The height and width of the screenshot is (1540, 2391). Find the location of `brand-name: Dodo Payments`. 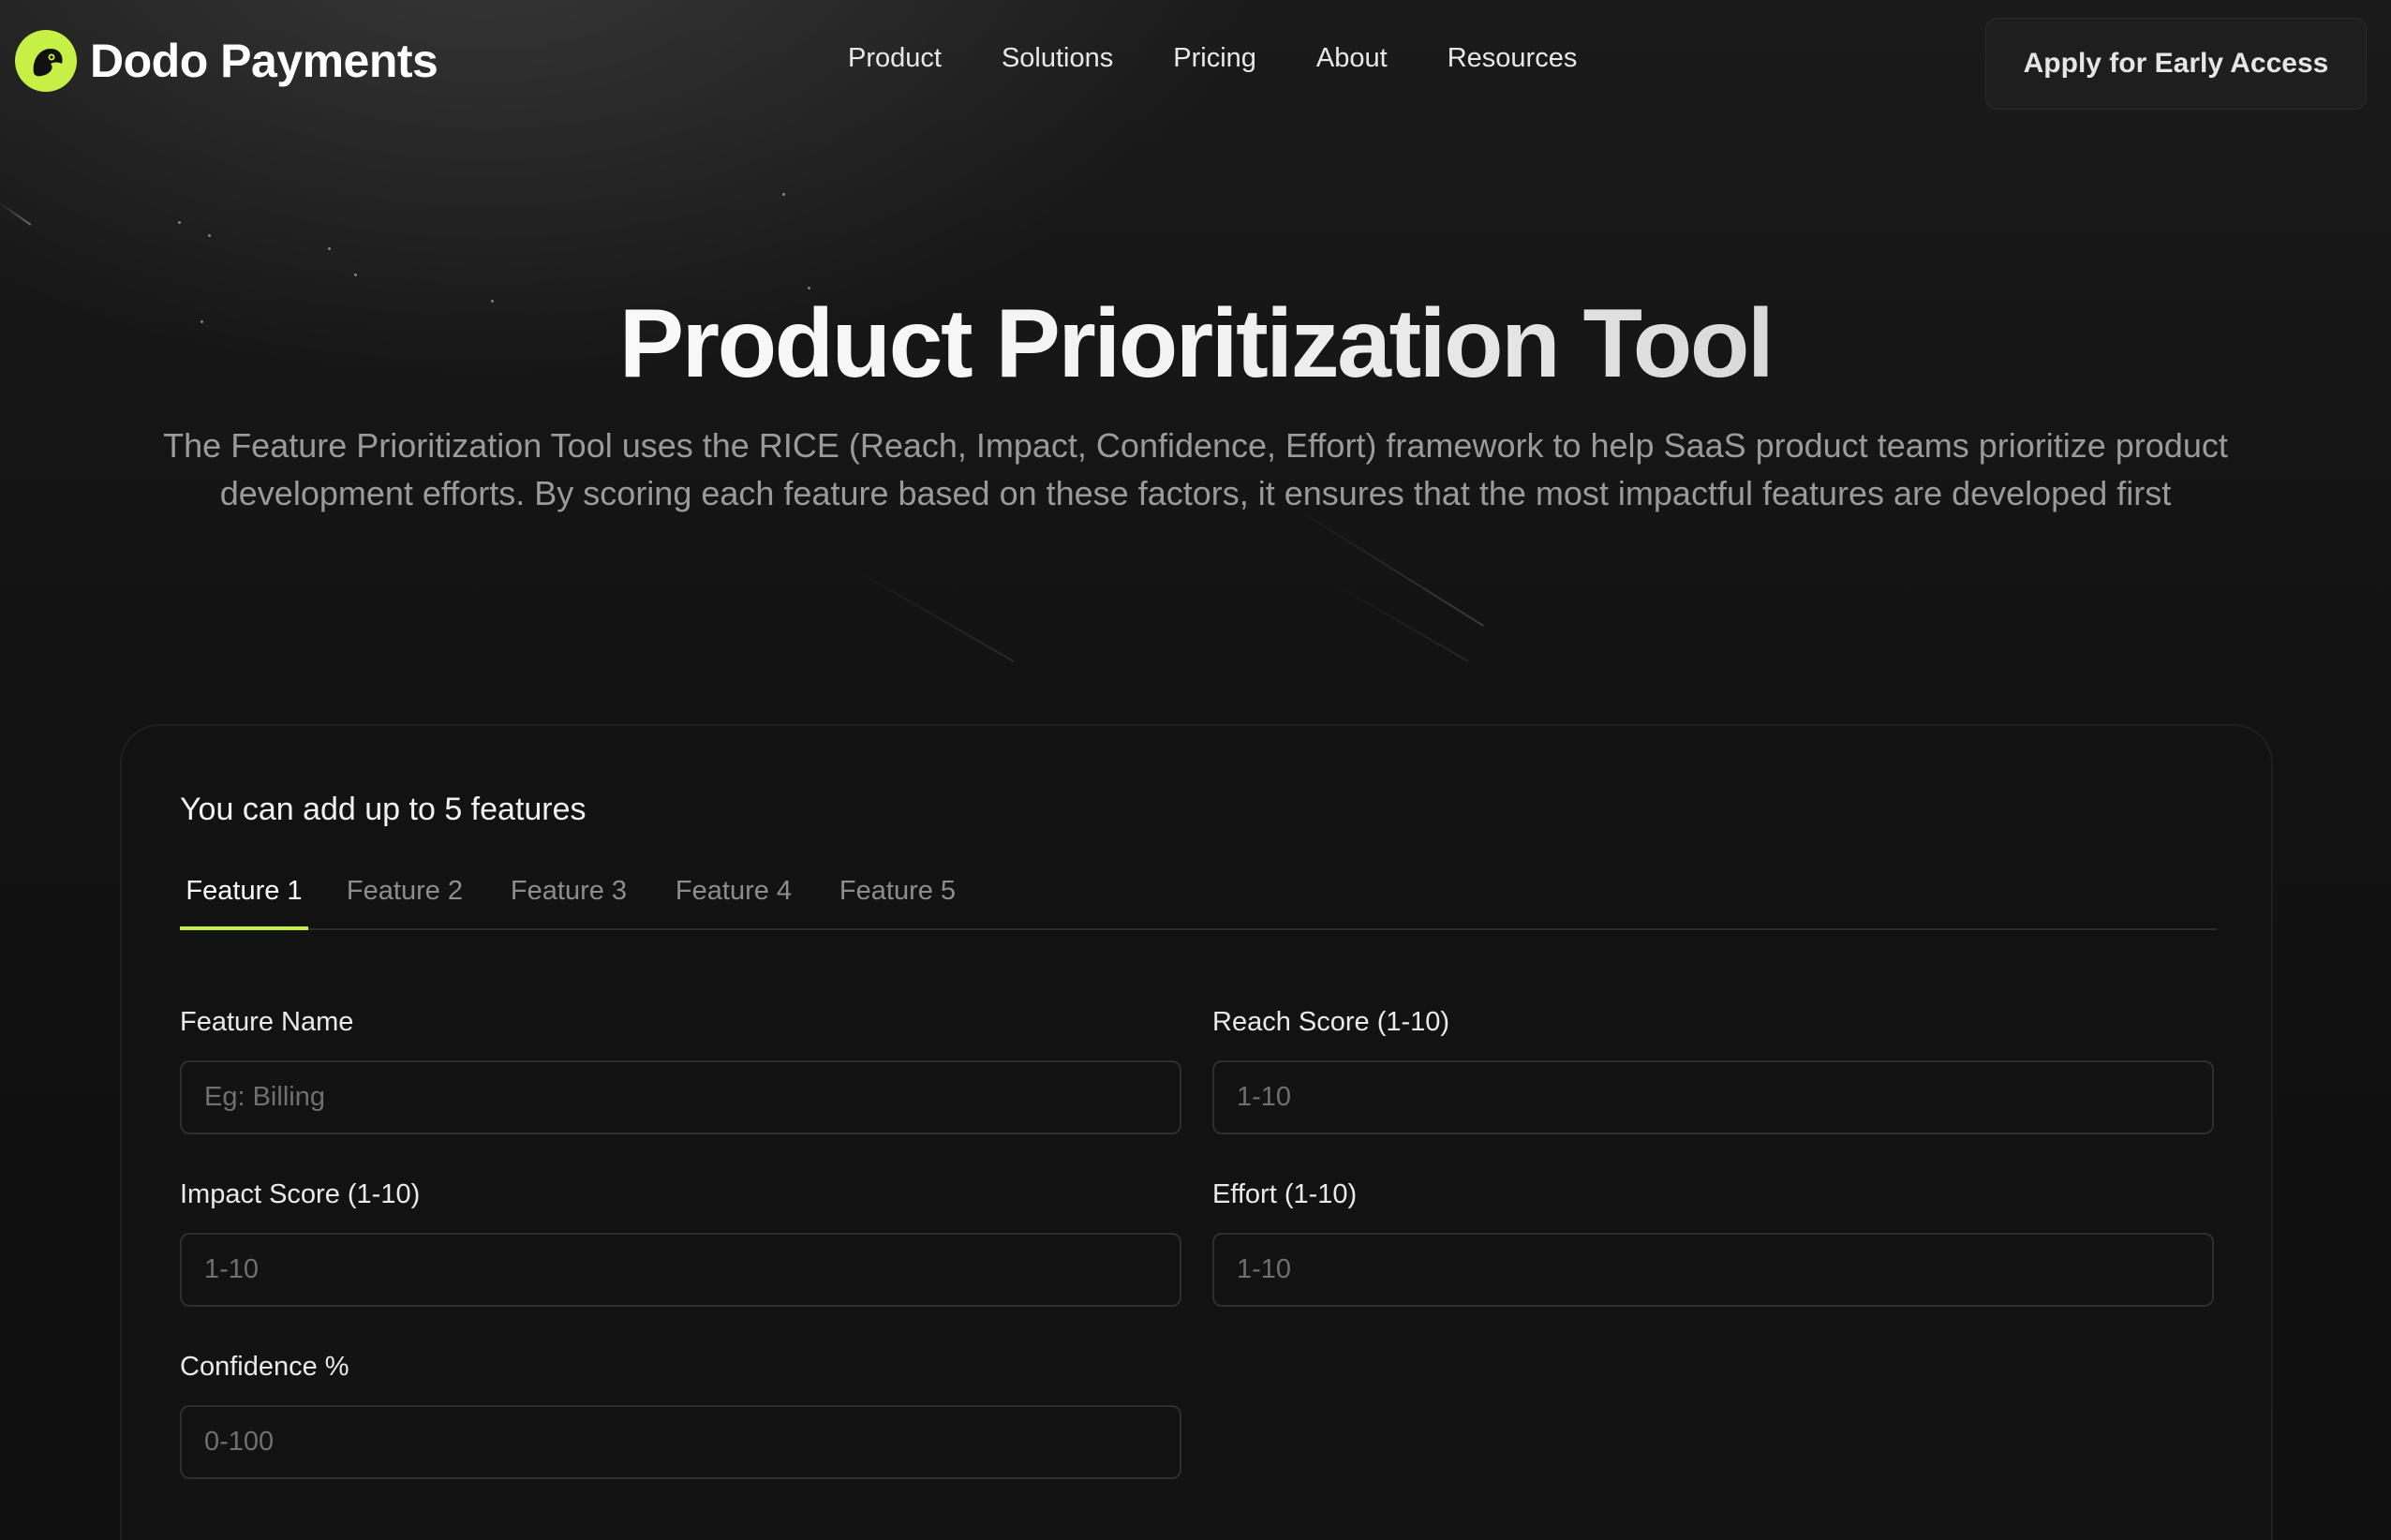

brand-name: Dodo Payments is located at coordinates (264, 61).